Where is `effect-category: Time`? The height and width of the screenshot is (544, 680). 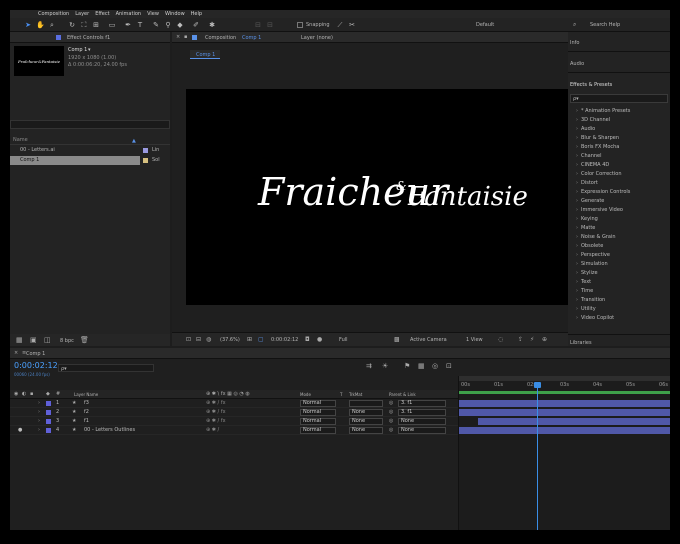
effect-category: Time is located at coordinates (619, 291).